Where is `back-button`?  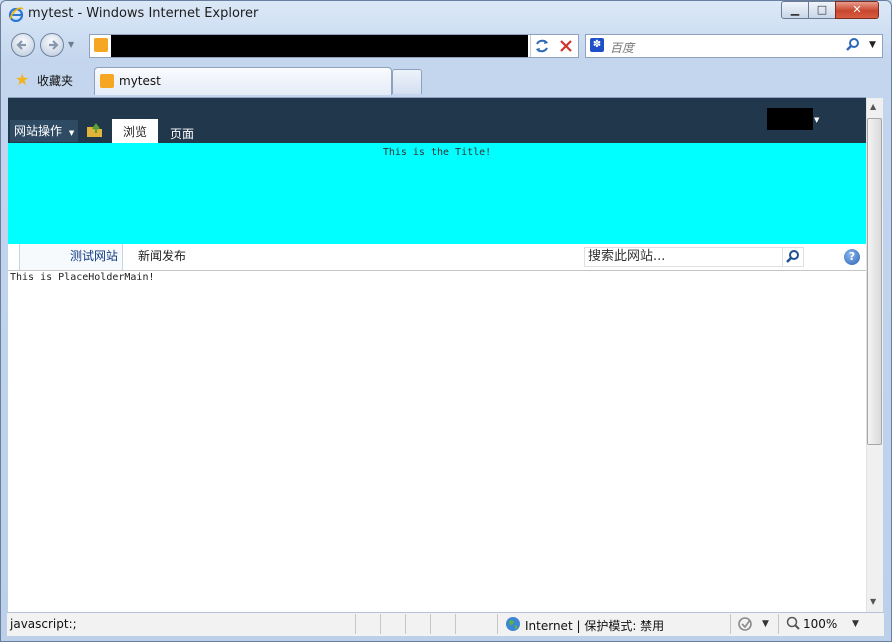
back-button is located at coordinates (23, 45).